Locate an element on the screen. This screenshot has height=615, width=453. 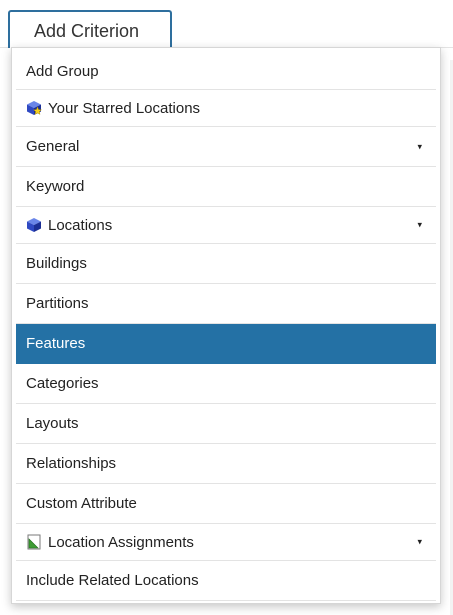
menu-item-label: Relationships is located at coordinates (71, 463).